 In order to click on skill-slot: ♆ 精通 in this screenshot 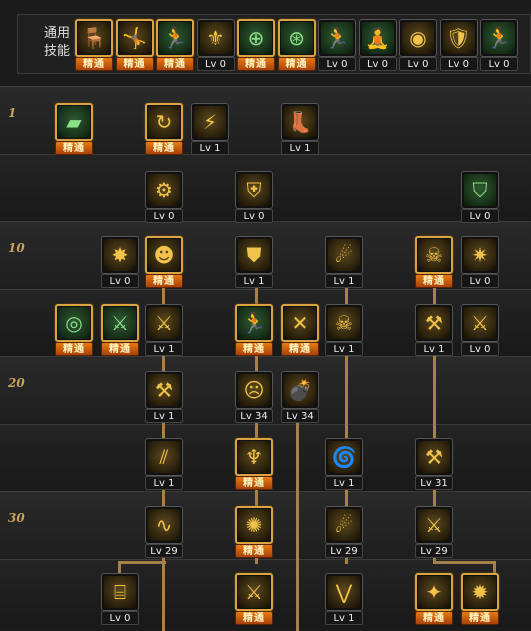, I will do `click(254, 464)`.